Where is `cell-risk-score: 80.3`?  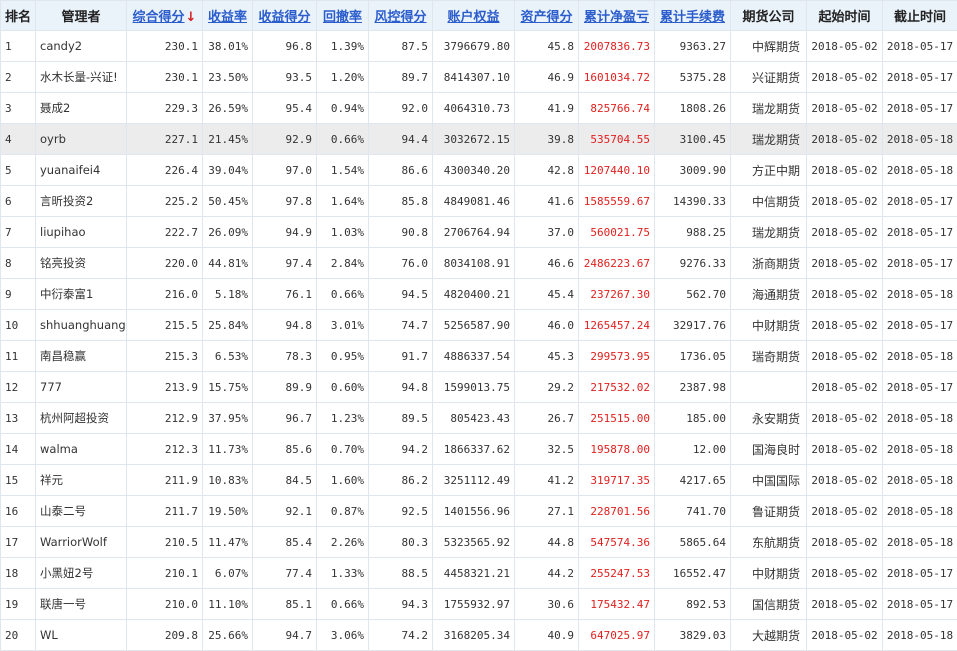
cell-risk-score: 80.3 is located at coordinates (401, 542).